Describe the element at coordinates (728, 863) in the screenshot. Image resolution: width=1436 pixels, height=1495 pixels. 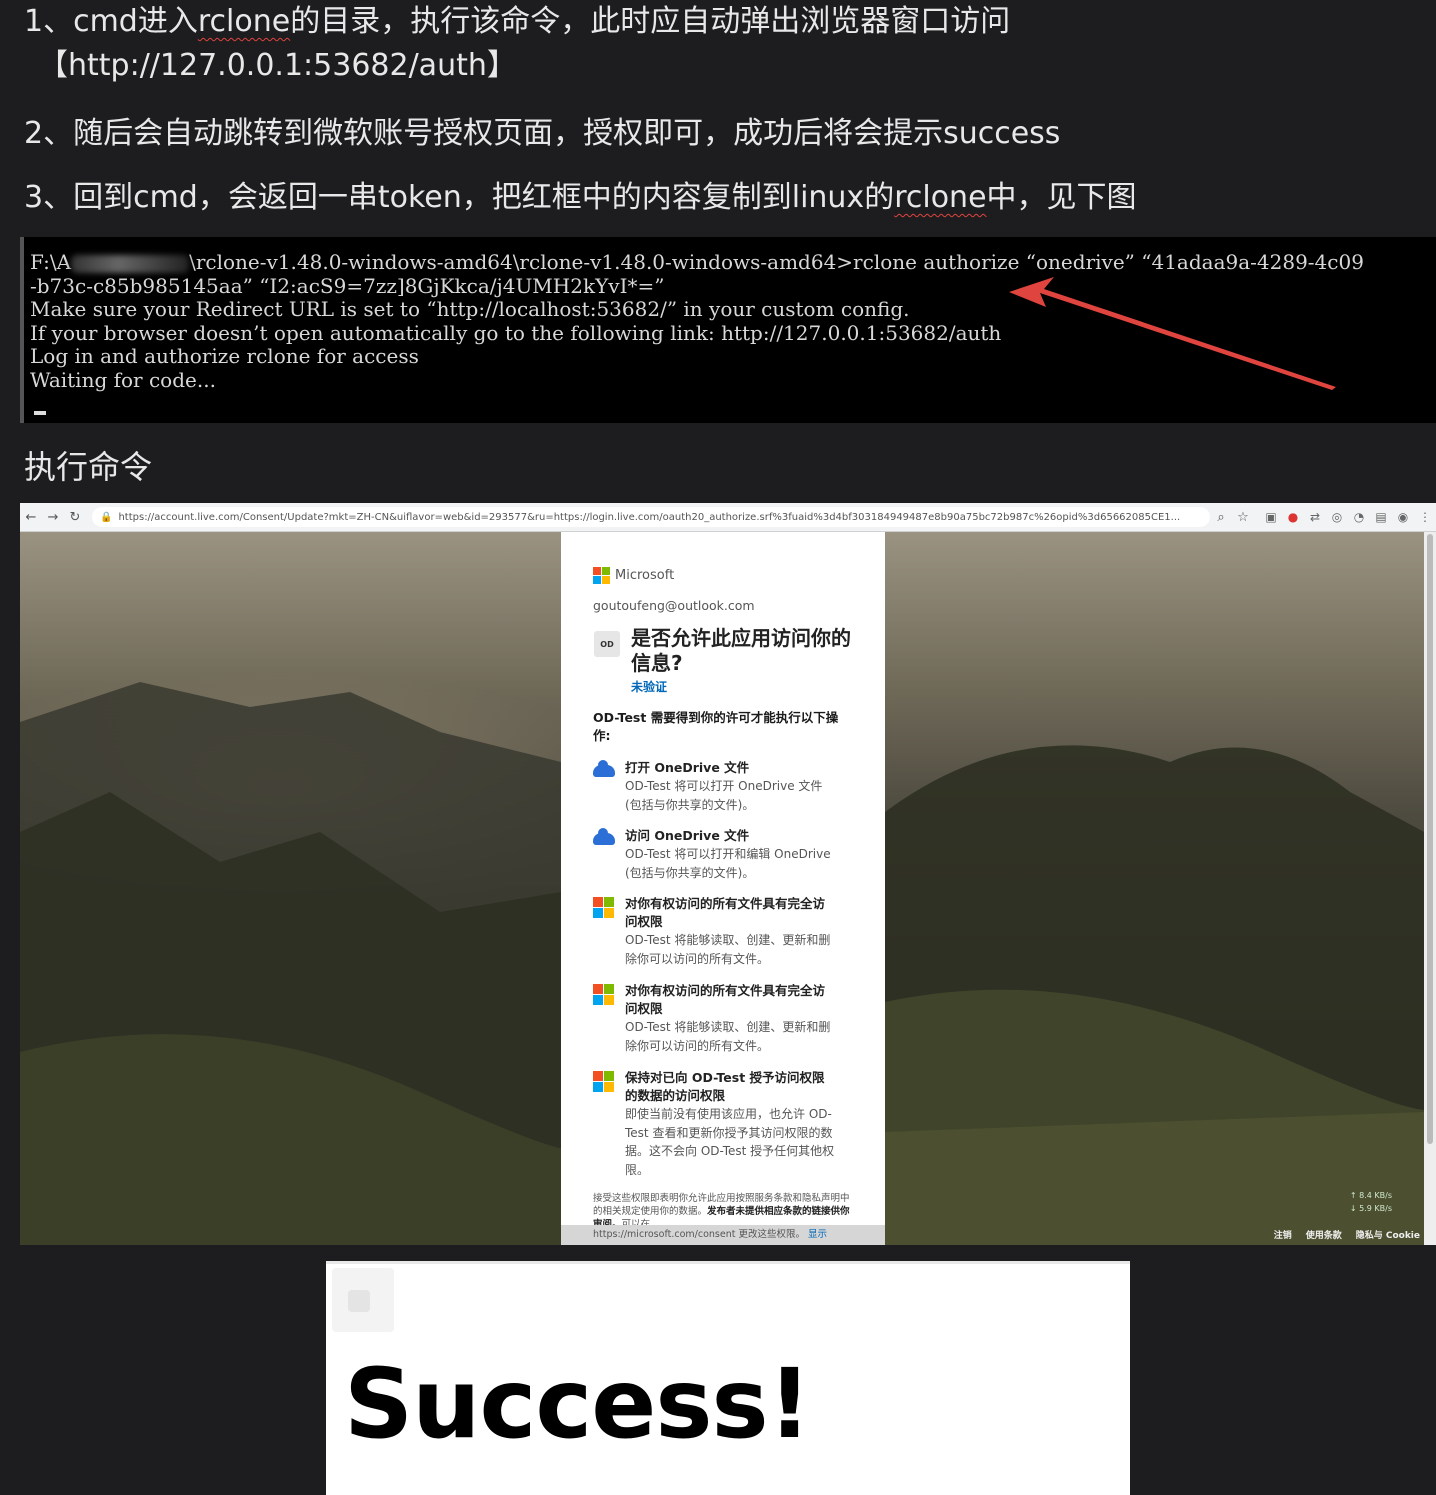
I see `permission-desc: OD-Test 将可以打开和编辑 OneDrive (包括与你共享的文件)。` at that location.